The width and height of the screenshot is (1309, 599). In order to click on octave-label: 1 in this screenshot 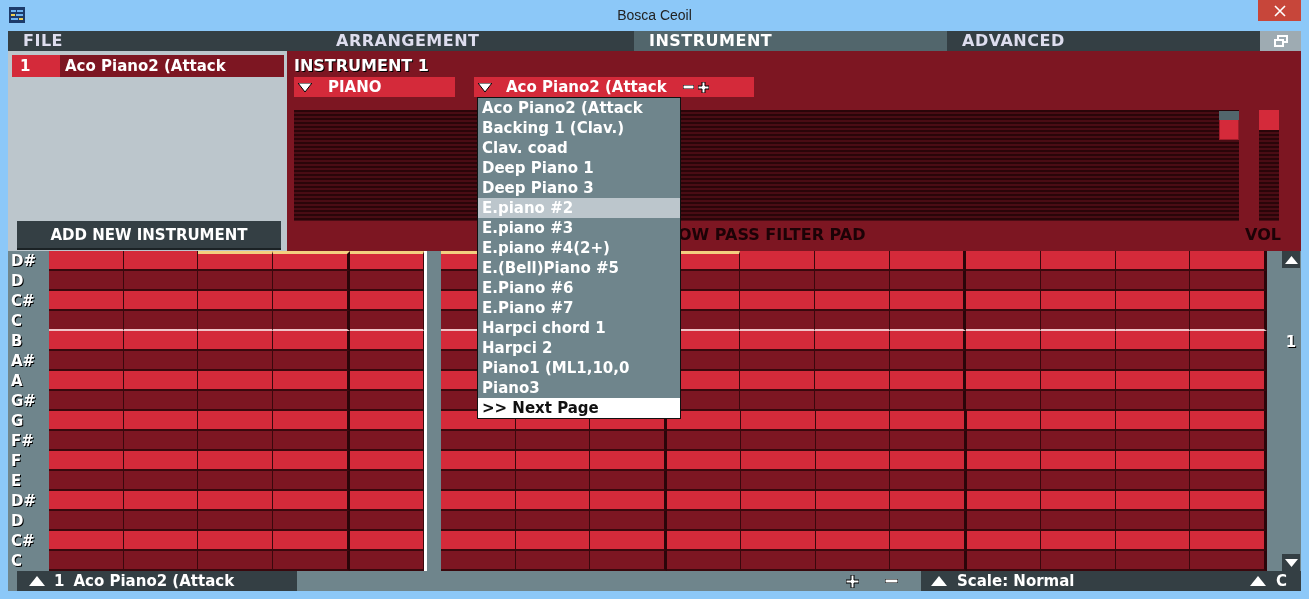, I will do `click(1291, 342)`.